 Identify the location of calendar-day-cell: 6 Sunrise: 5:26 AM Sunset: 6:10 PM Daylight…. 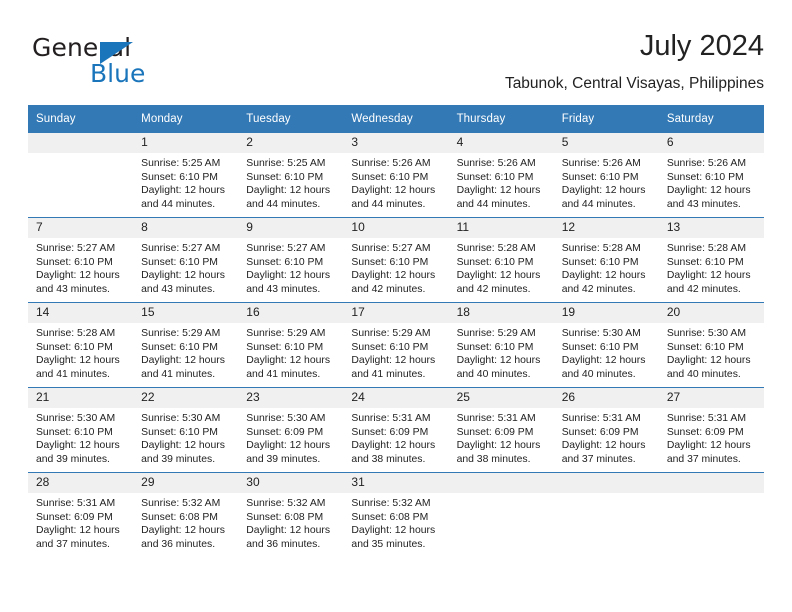
(711, 175).